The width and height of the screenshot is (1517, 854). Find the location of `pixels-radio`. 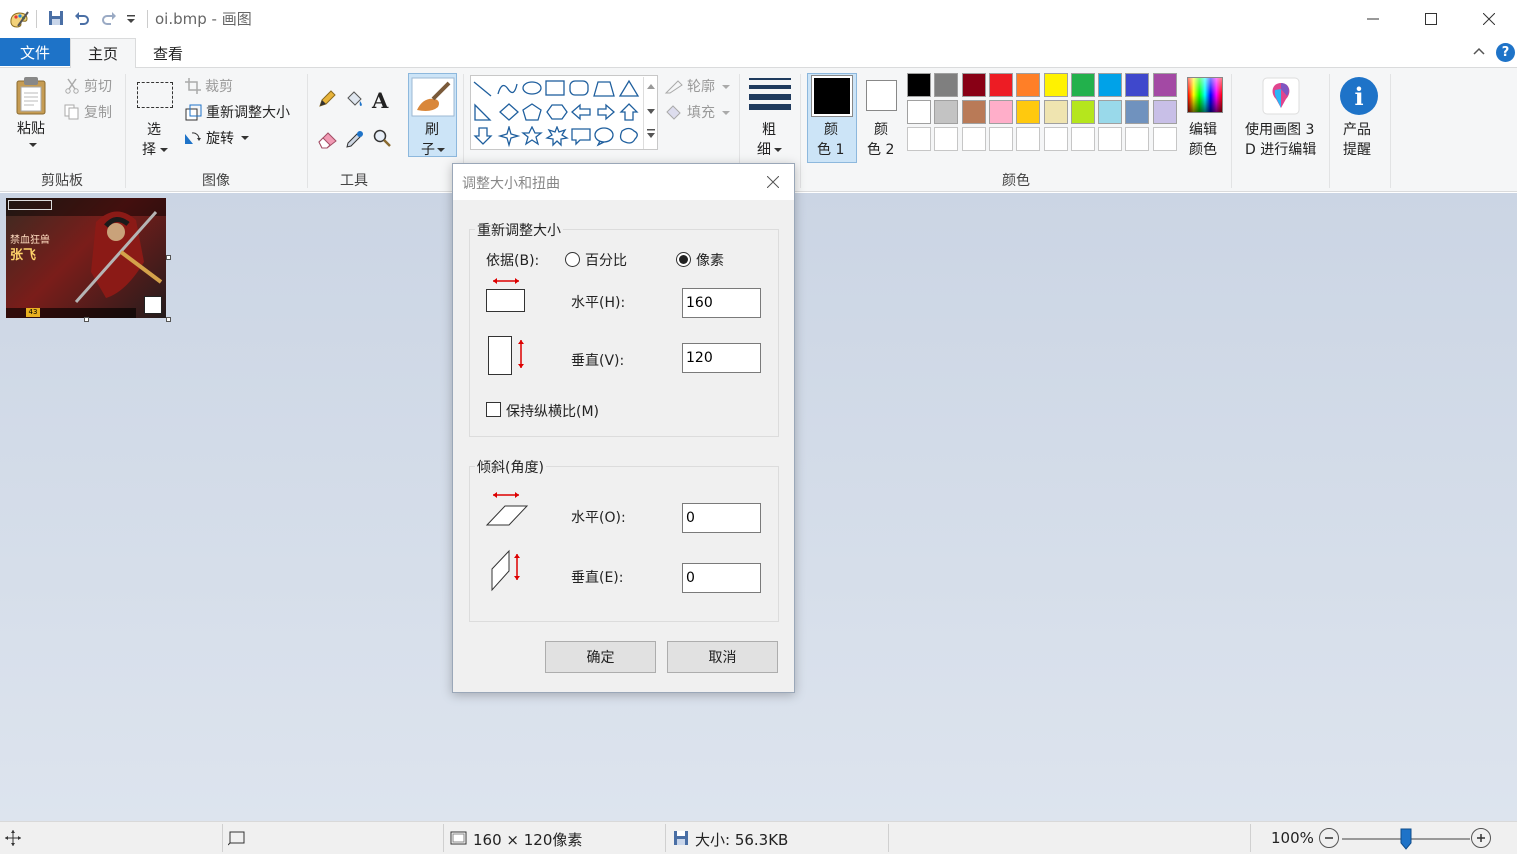

pixels-radio is located at coordinates (683, 259).